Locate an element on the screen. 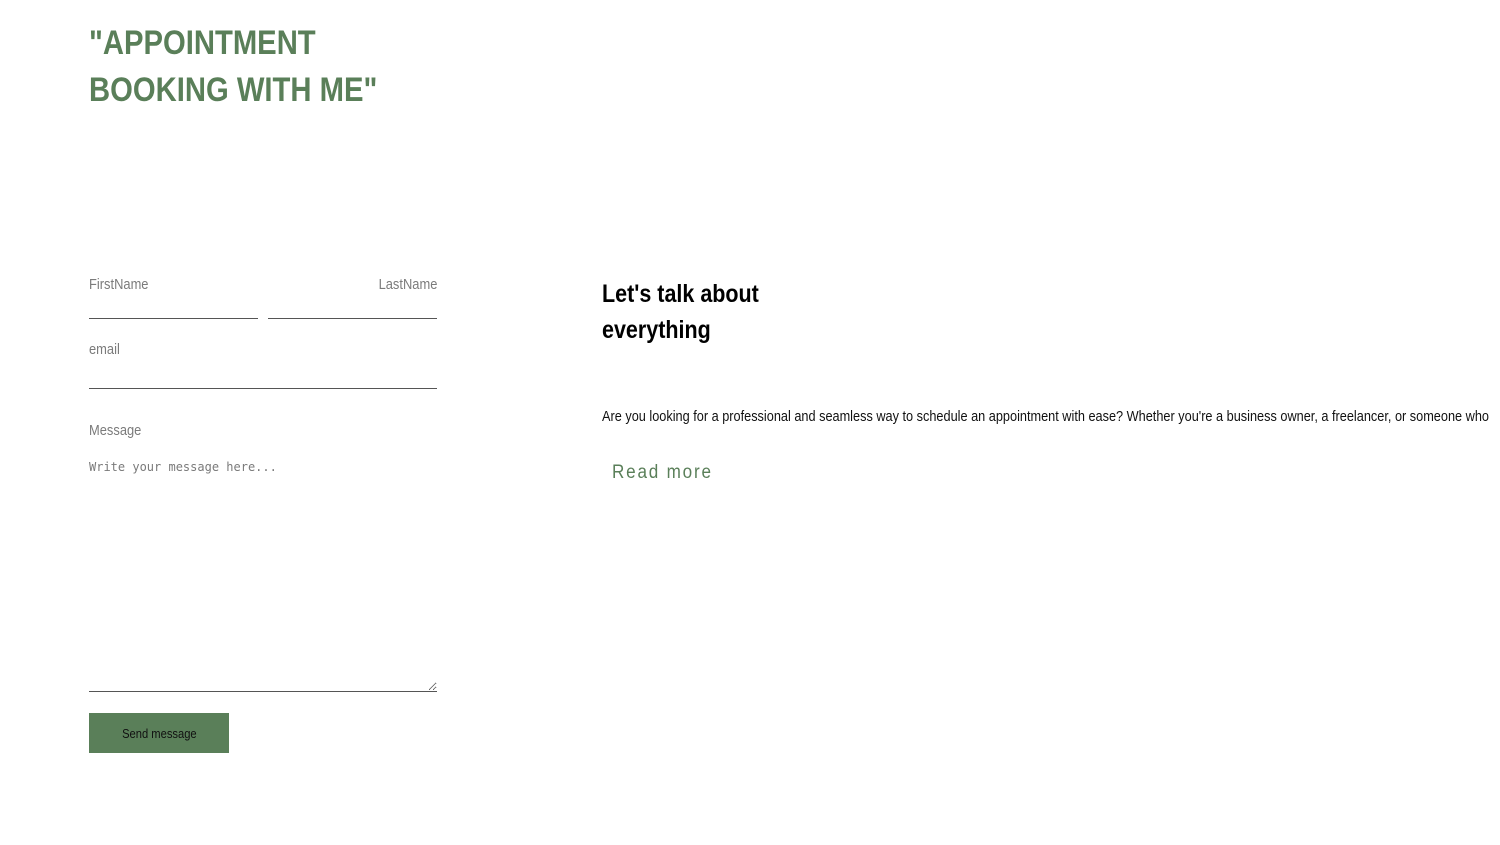 The width and height of the screenshot is (1500, 845). last-name-label: LastName is located at coordinates (407, 284).